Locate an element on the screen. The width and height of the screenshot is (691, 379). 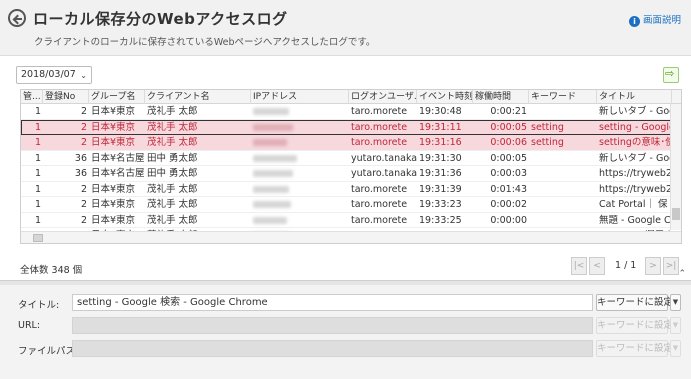
column-header: キーワード is located at coordinates (563, 97).